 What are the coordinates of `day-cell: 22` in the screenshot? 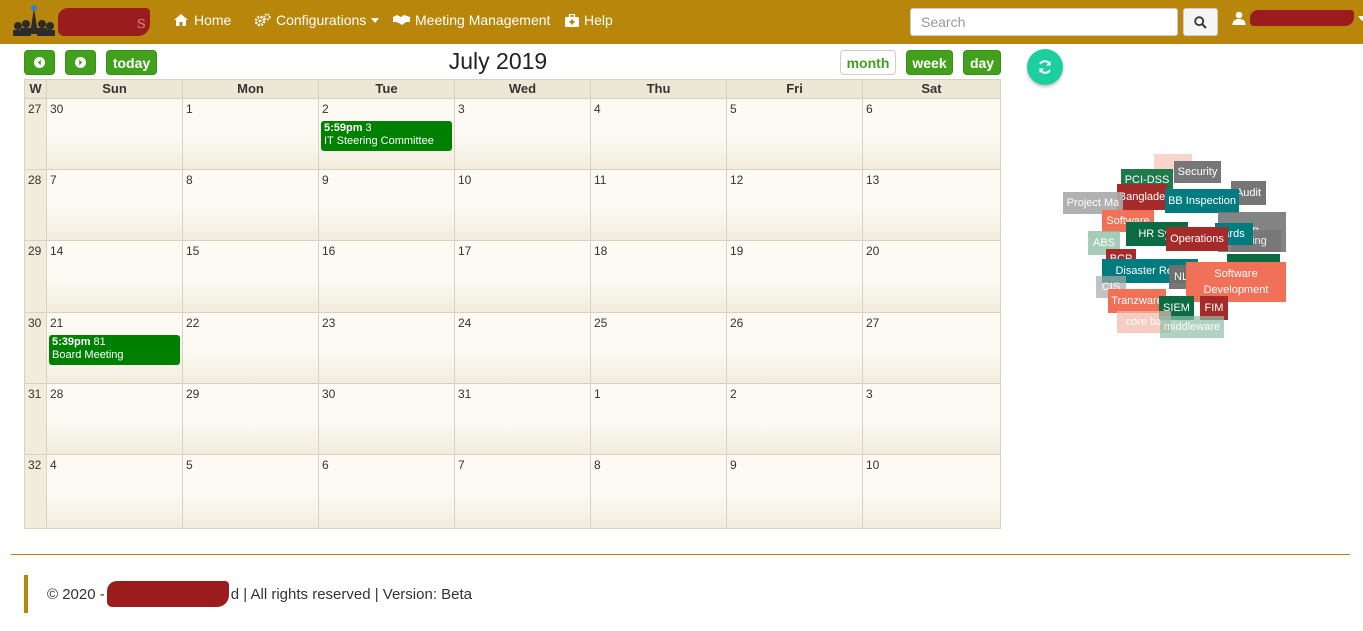 It's located at (250, 347).